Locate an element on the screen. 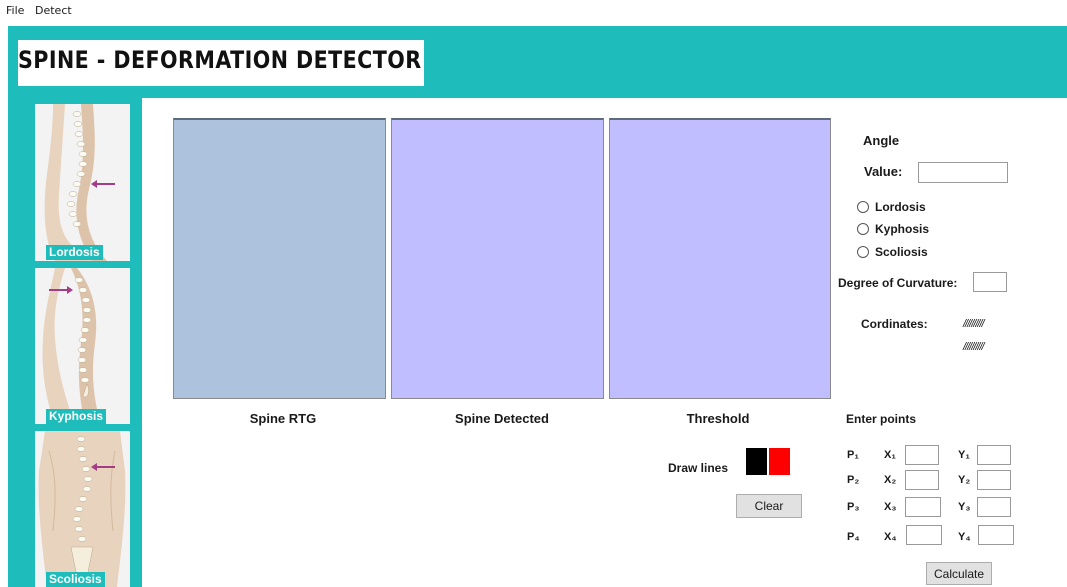 This screenshot has width=1067, height=587. spine-detected-image is located at coordinates (497, 258).